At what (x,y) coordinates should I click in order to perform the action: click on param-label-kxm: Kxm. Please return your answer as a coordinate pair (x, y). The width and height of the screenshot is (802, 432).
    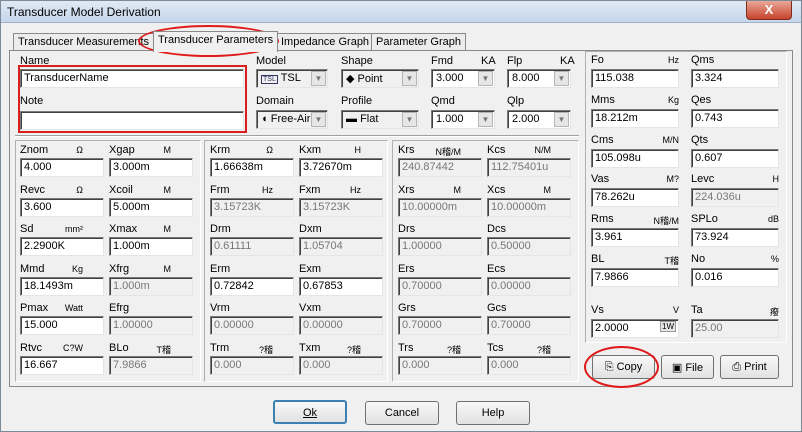
    Looking at the image, I should click on (310, 150).